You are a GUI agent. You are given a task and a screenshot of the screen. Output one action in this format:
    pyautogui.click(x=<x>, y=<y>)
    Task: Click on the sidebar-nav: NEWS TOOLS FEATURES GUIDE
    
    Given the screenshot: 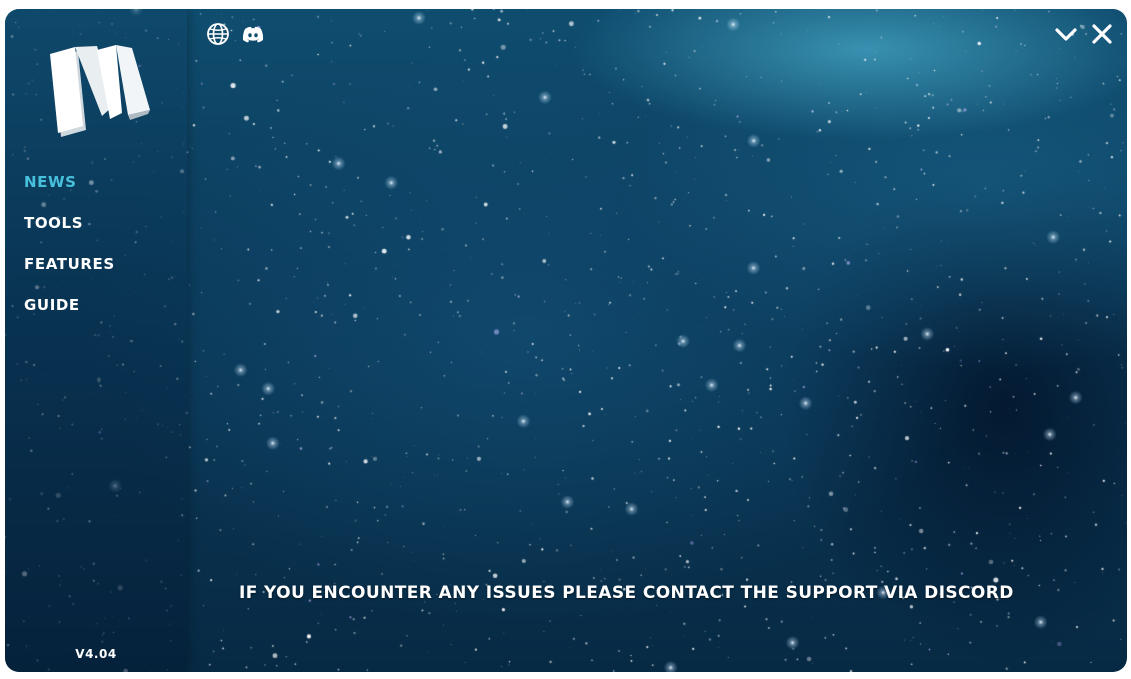 What is the action you would take?
    pyautogui.click(x=69, y=255)
    